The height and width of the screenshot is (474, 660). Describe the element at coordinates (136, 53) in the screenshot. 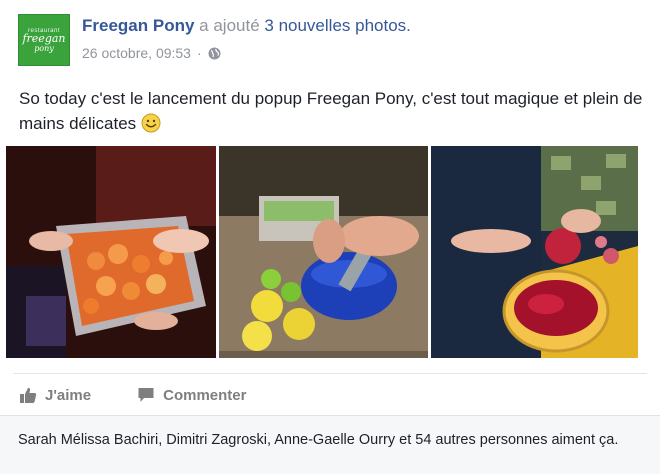

I see `post-timestamp: 26 octobre, 09:53` at that location.